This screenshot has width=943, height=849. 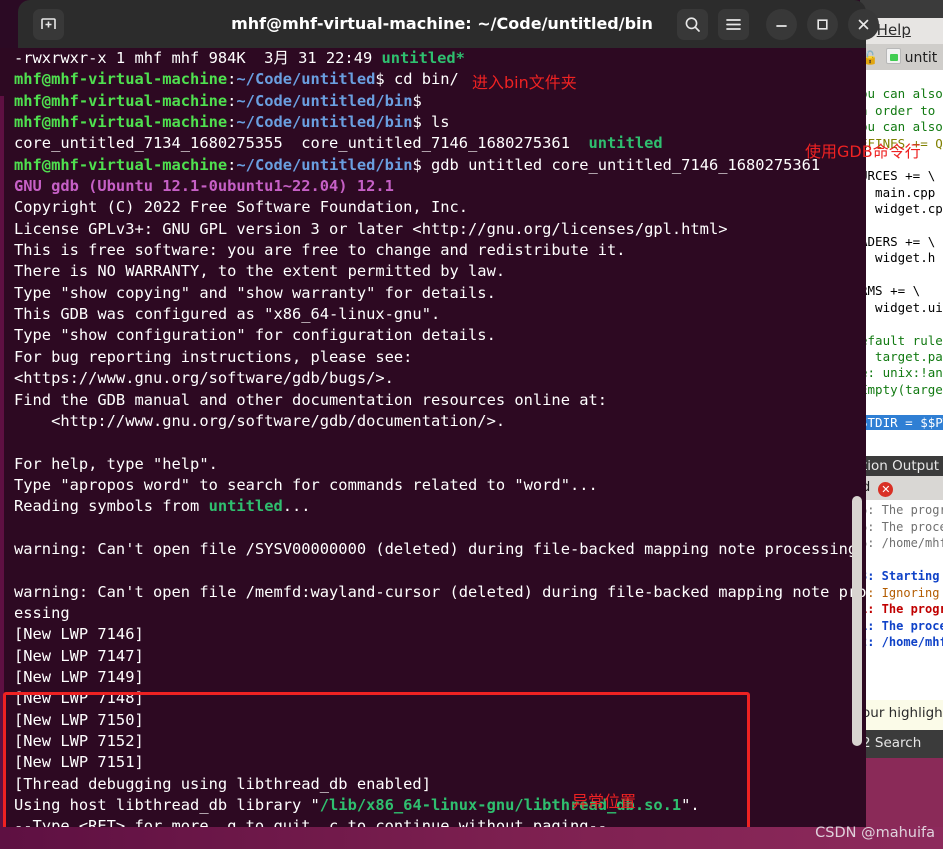 I want to click on qt-editor-text: Empty(targe, so click(x=901, y=389).